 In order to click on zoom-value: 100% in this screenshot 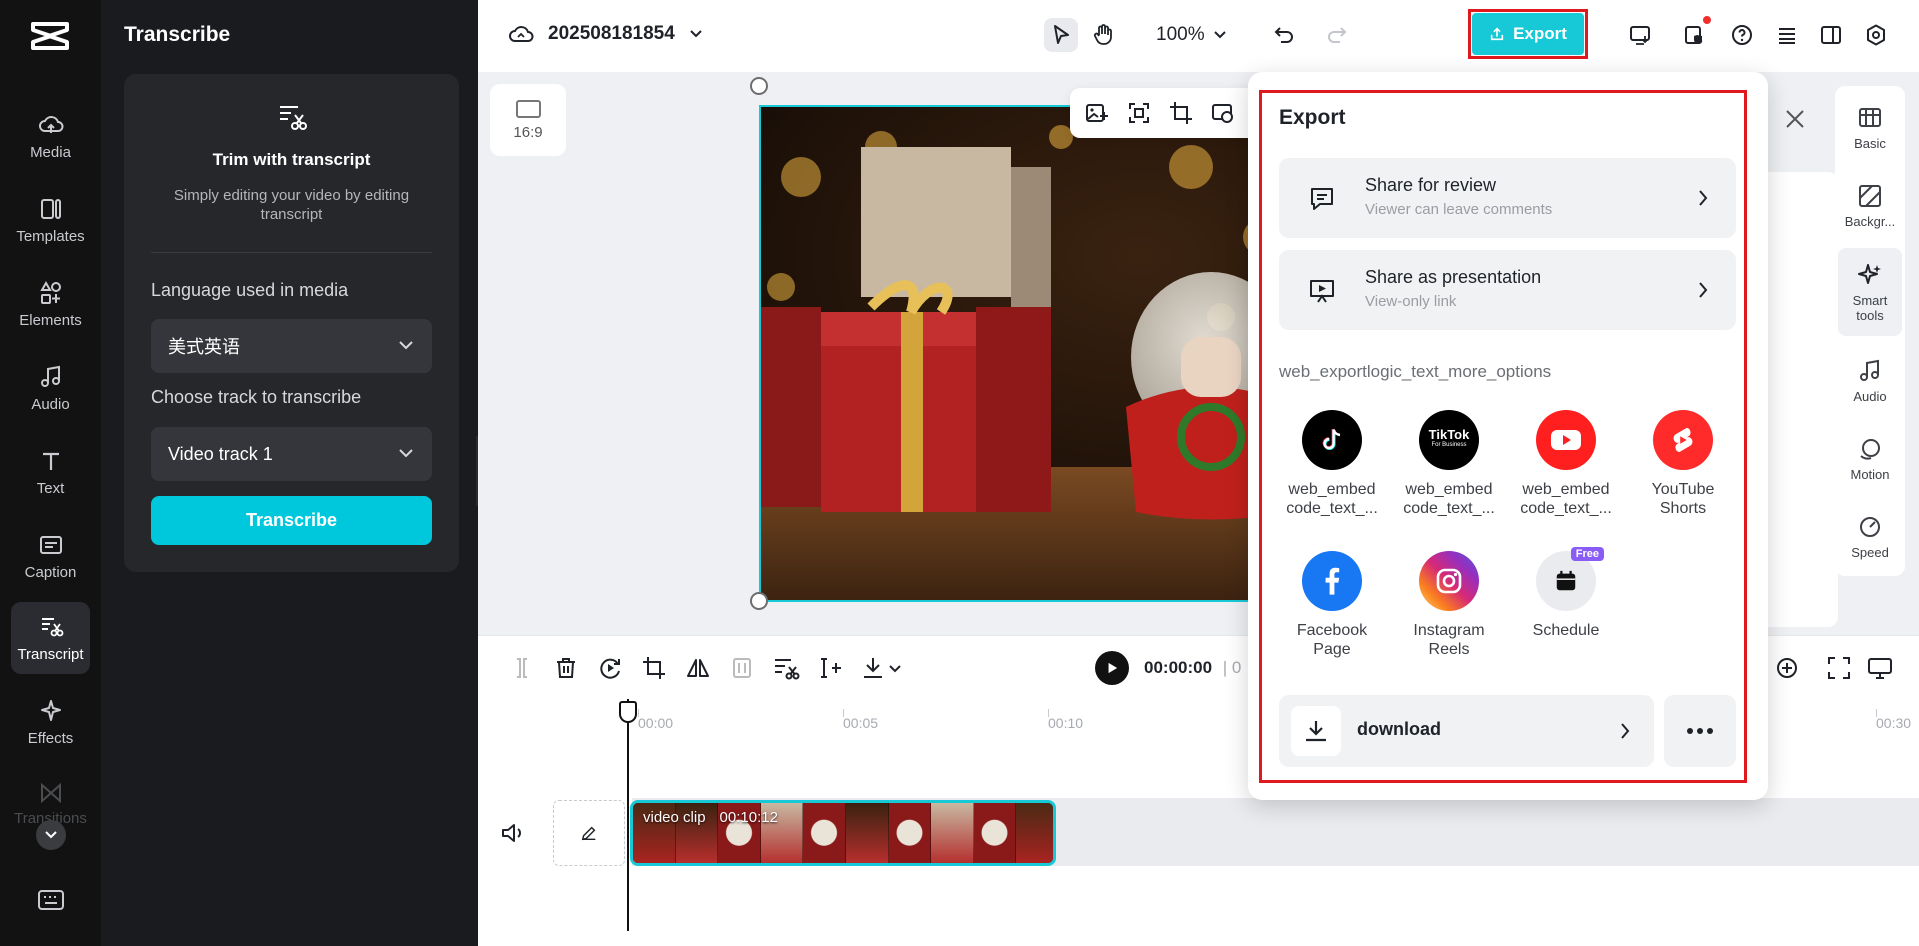, I will do `click(1180, 34)`.